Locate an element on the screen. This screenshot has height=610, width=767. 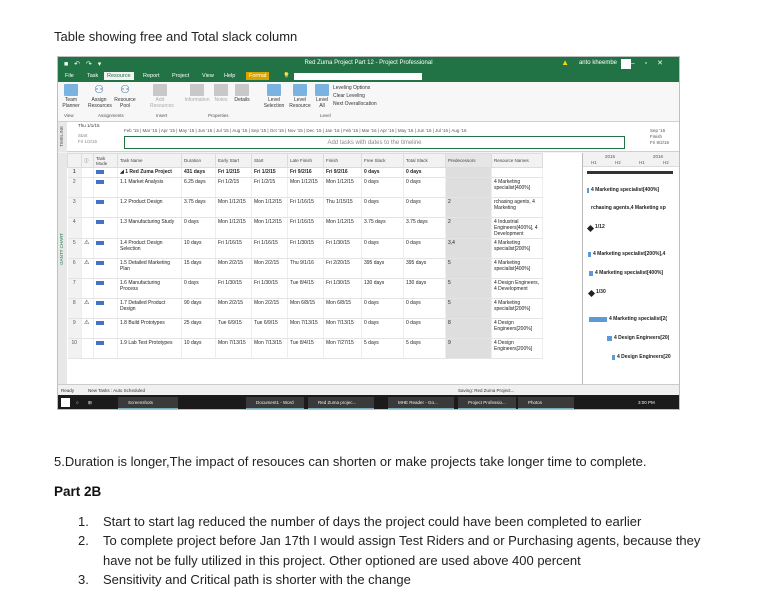
row-number-cell: 9 is located at coordinates (74, 328).